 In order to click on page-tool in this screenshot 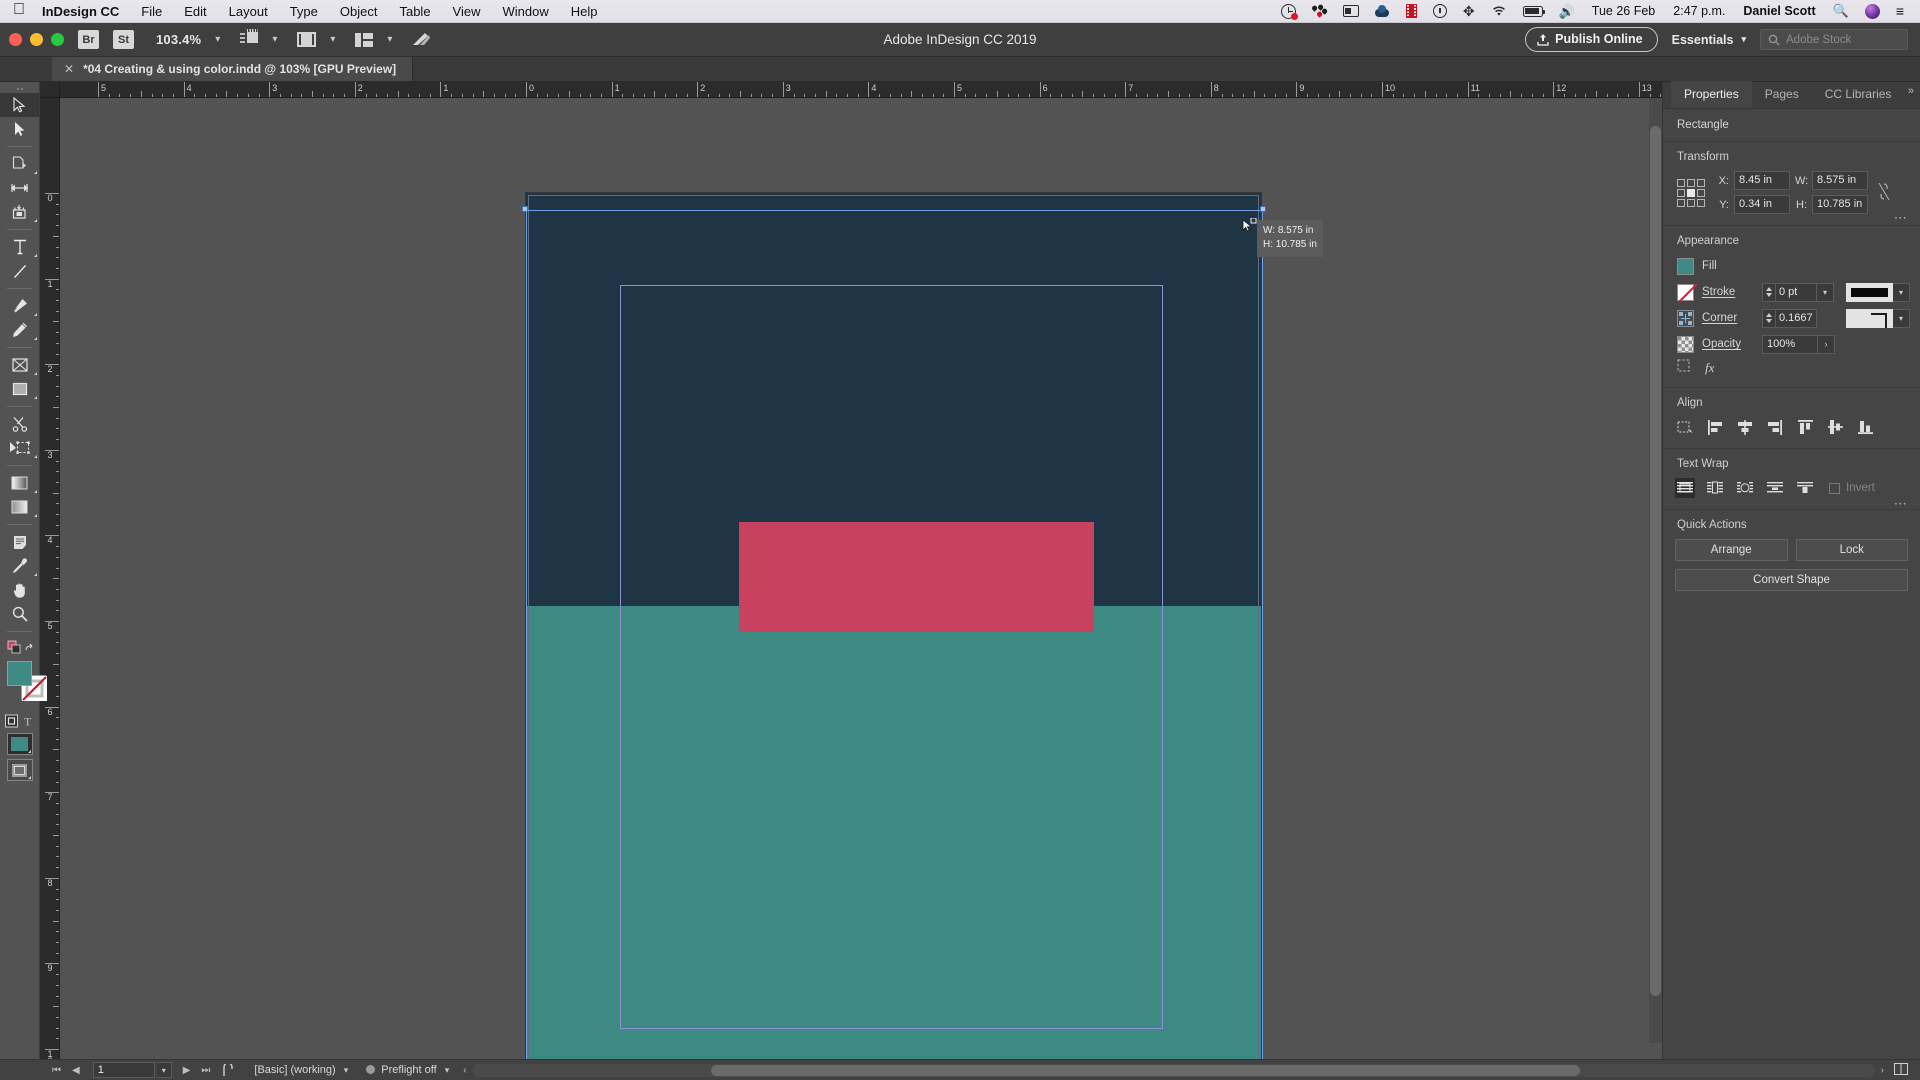, I will do `click(19, 164)`.